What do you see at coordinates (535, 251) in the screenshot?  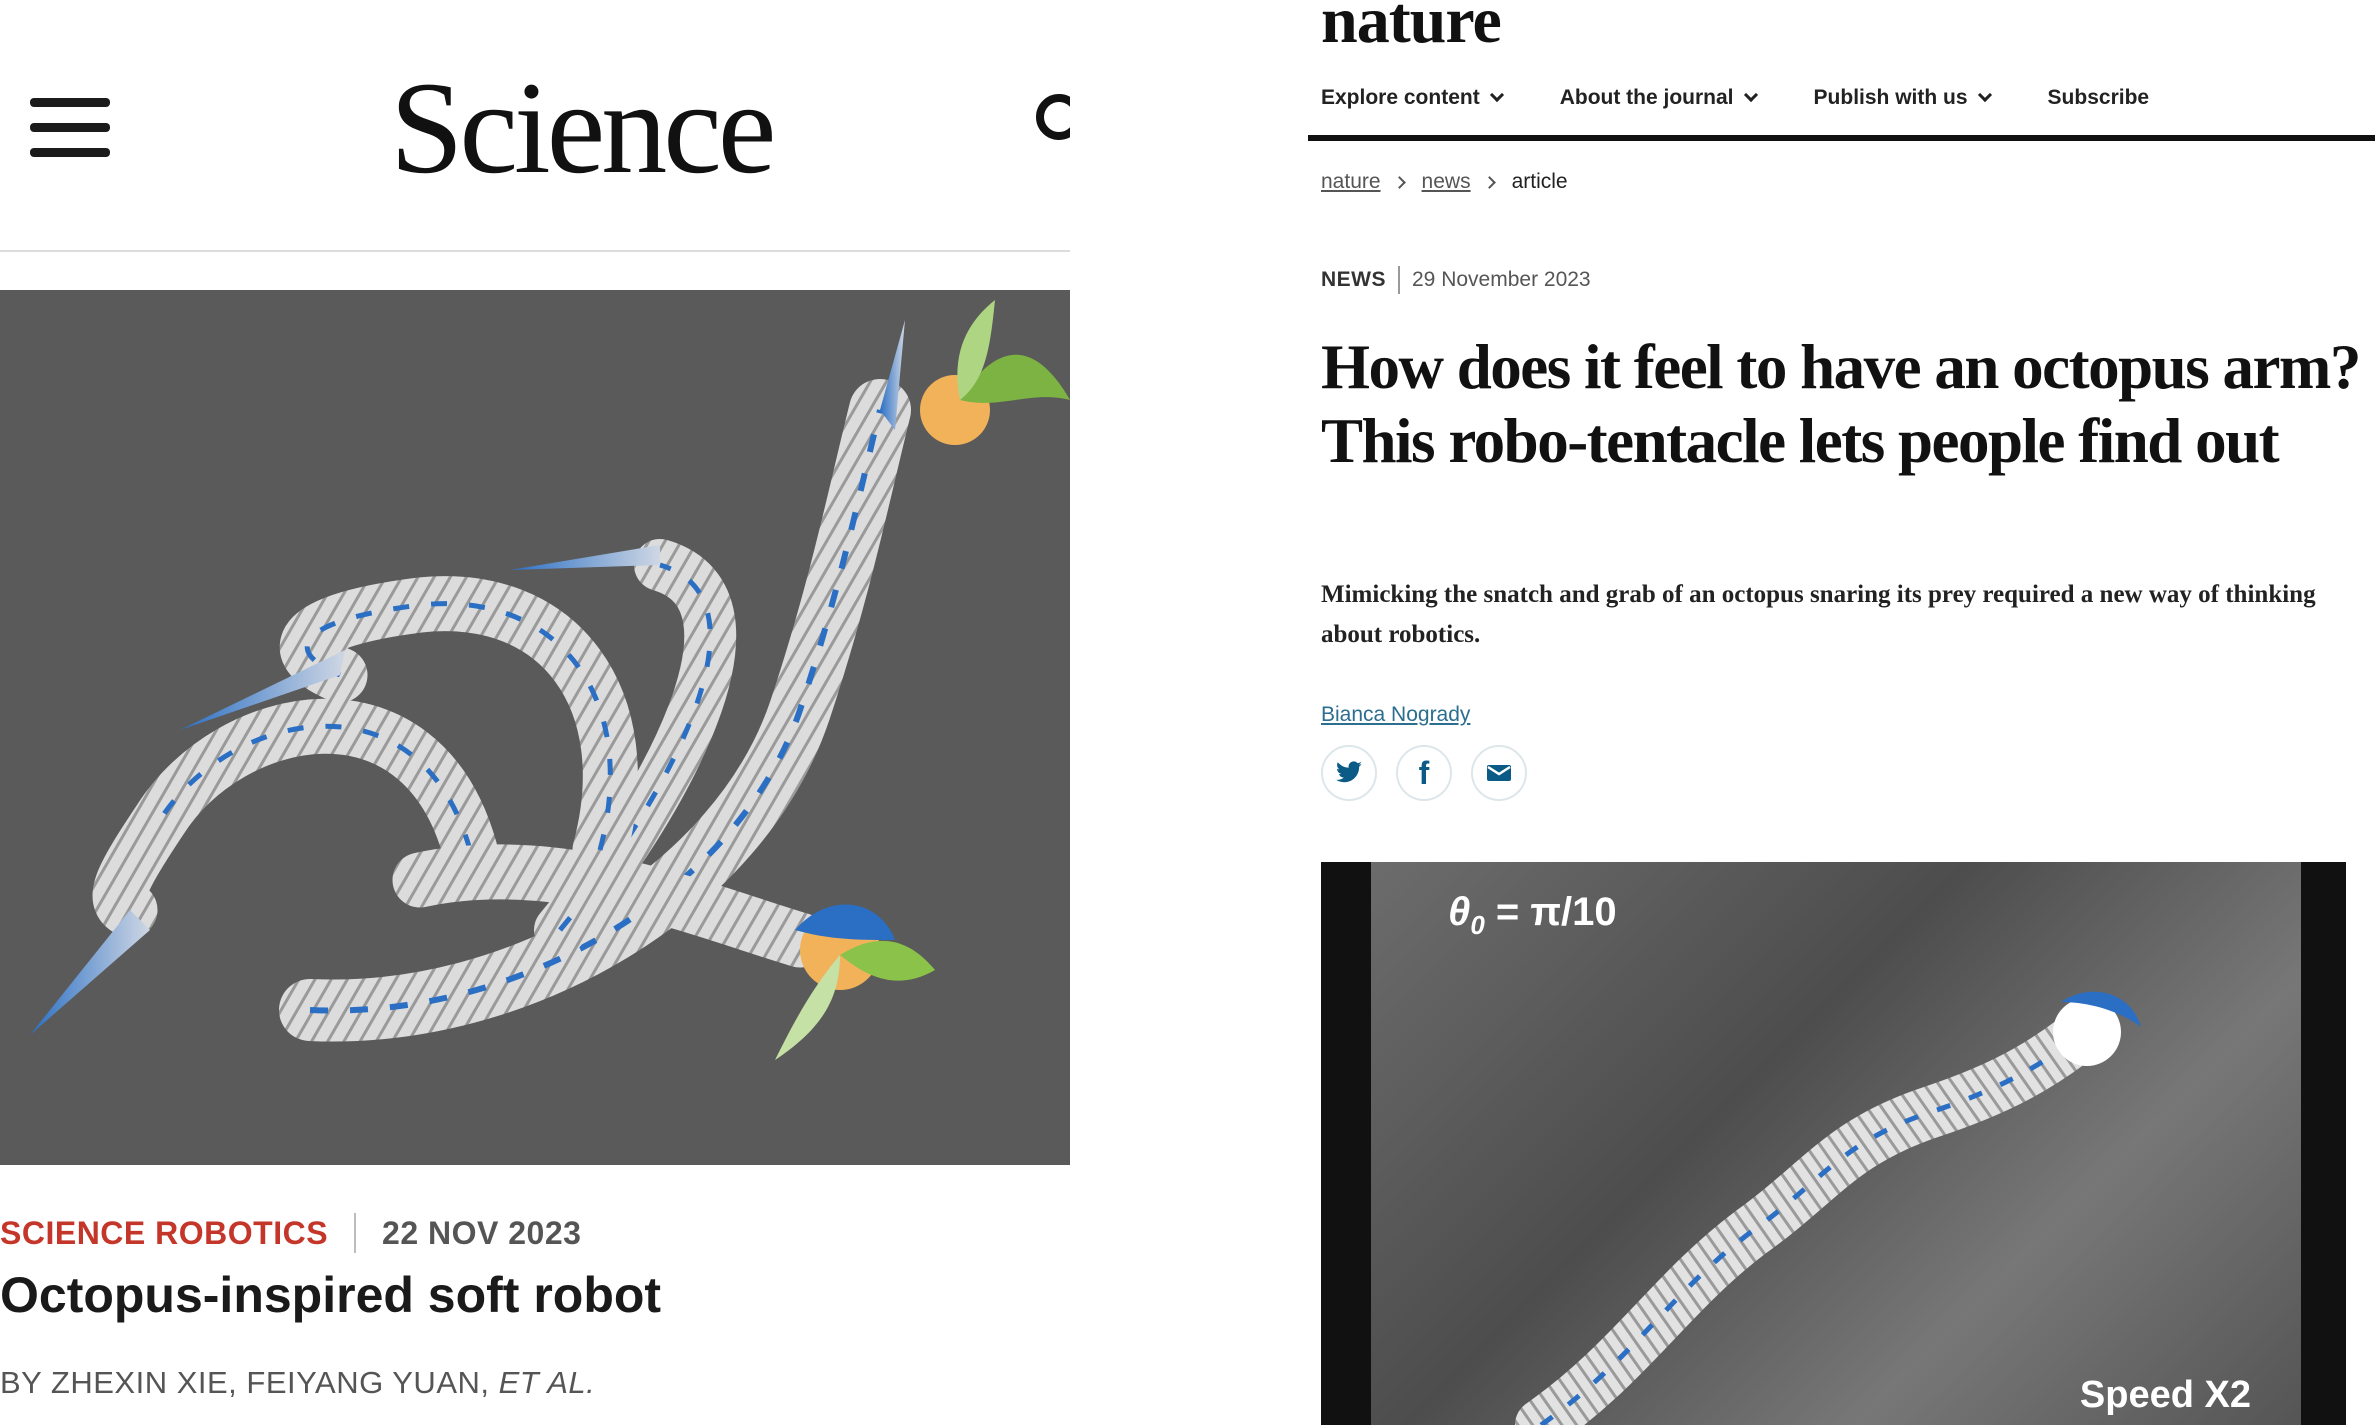 I see `header-divider` at bounding box center [535, 251].